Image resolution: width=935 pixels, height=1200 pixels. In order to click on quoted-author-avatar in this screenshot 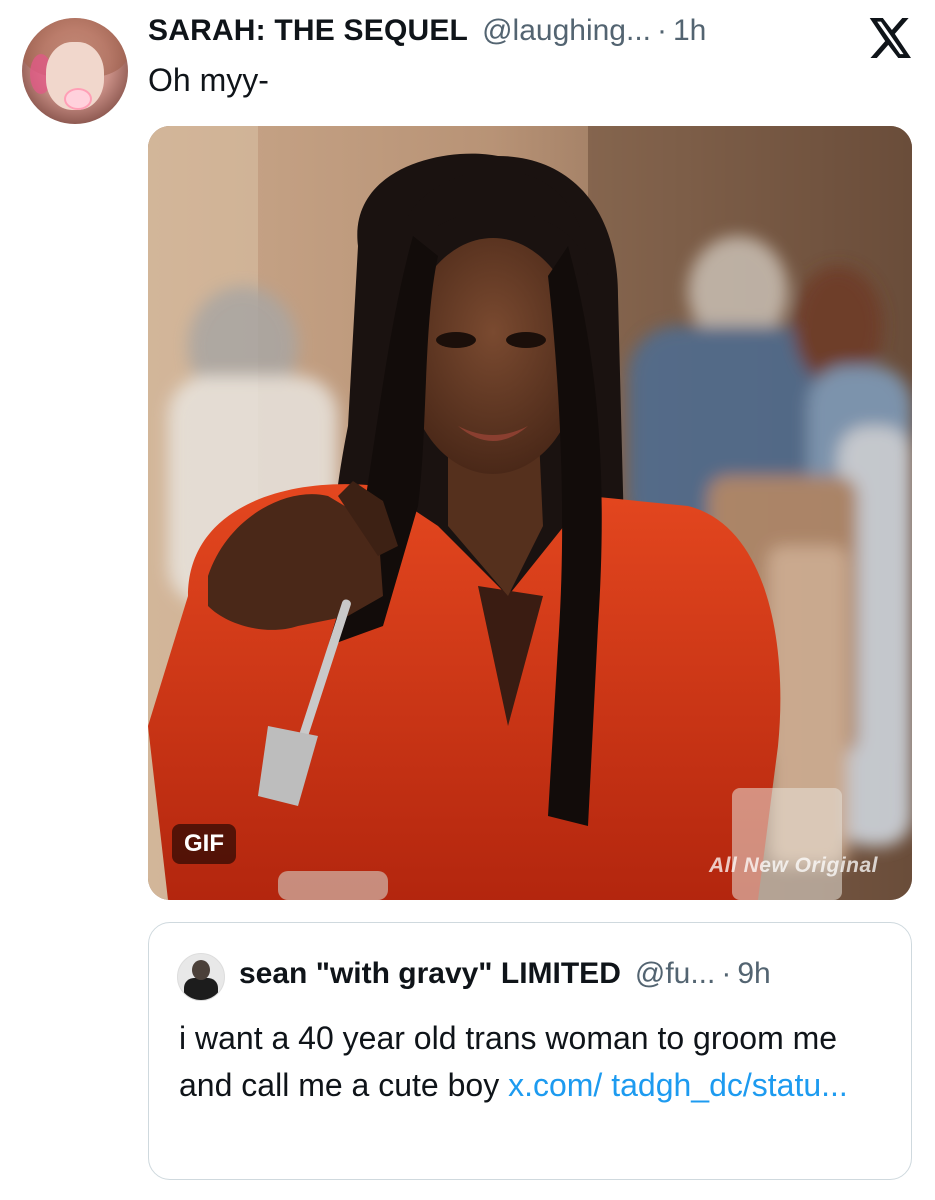, I will do `click(201, 977)`.